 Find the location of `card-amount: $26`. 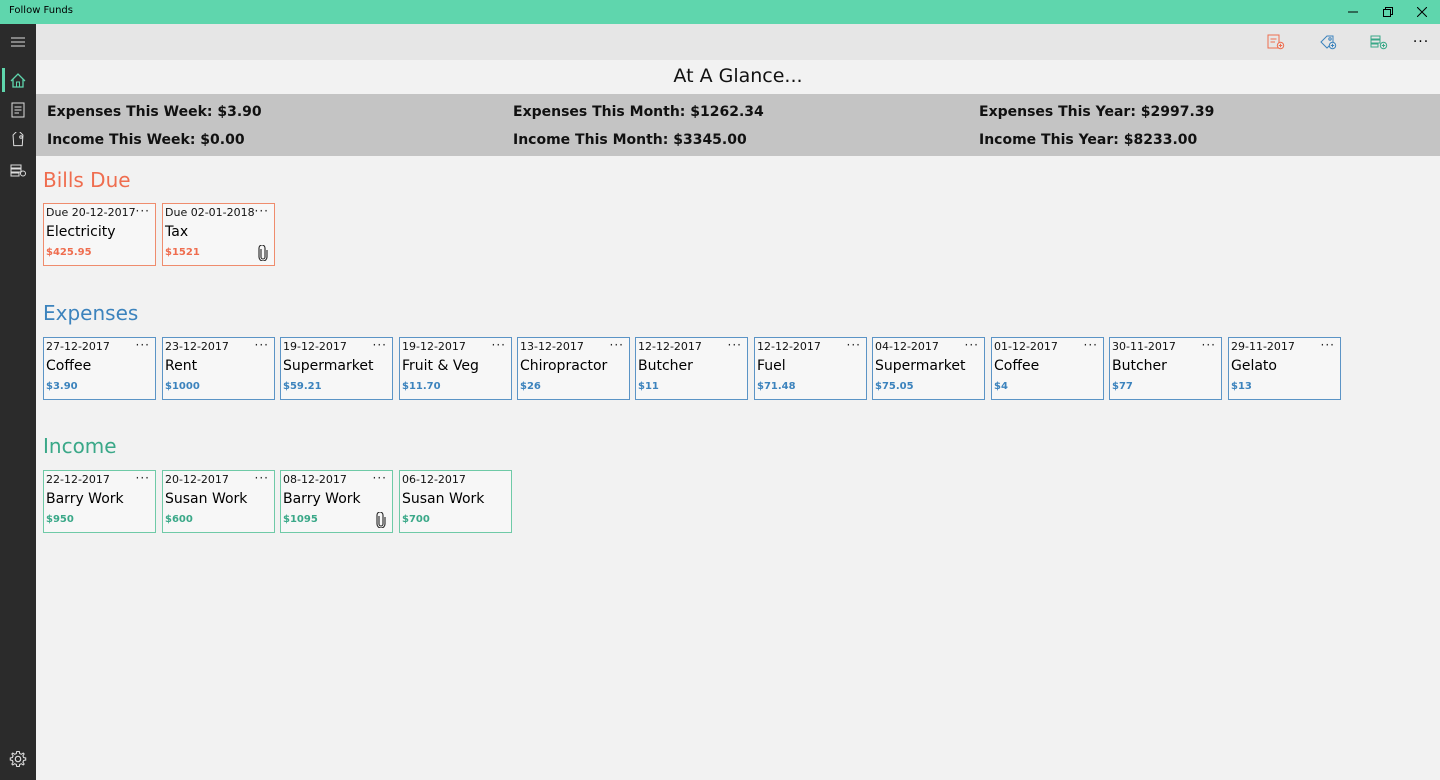

card-amount: $26 is located at coordinates (530, 386).